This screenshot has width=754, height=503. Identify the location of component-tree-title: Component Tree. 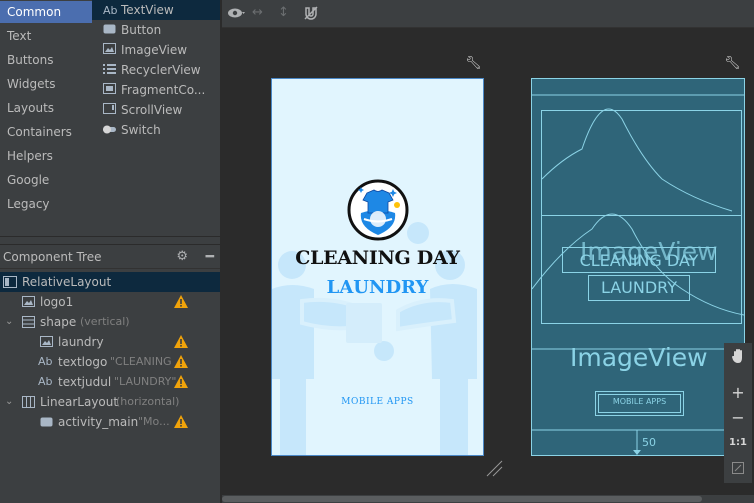
(52, 257).